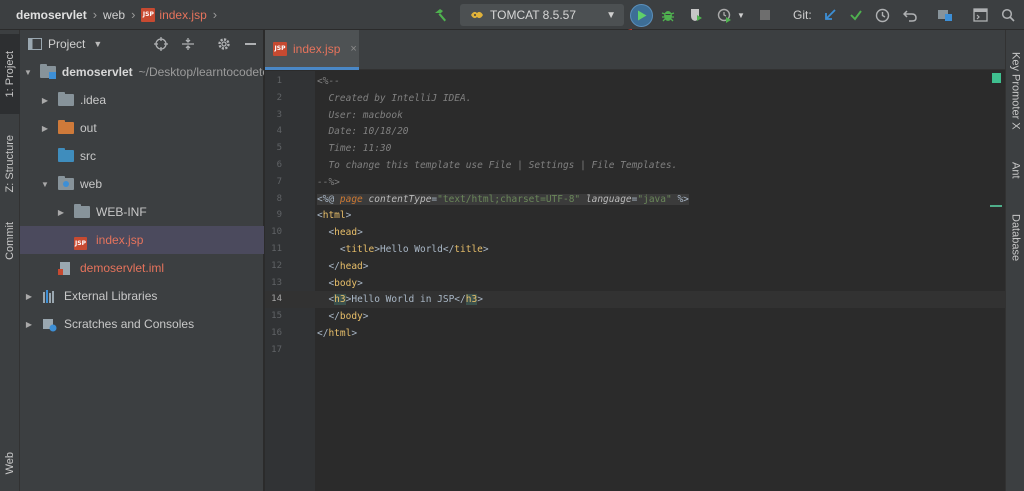 The width and height of the screenshot is (1024, 491). What do you see at coordinates (635, 316) in the screenshot?
I see `code-line: 15 </body>` at bounding box center [635, 316].